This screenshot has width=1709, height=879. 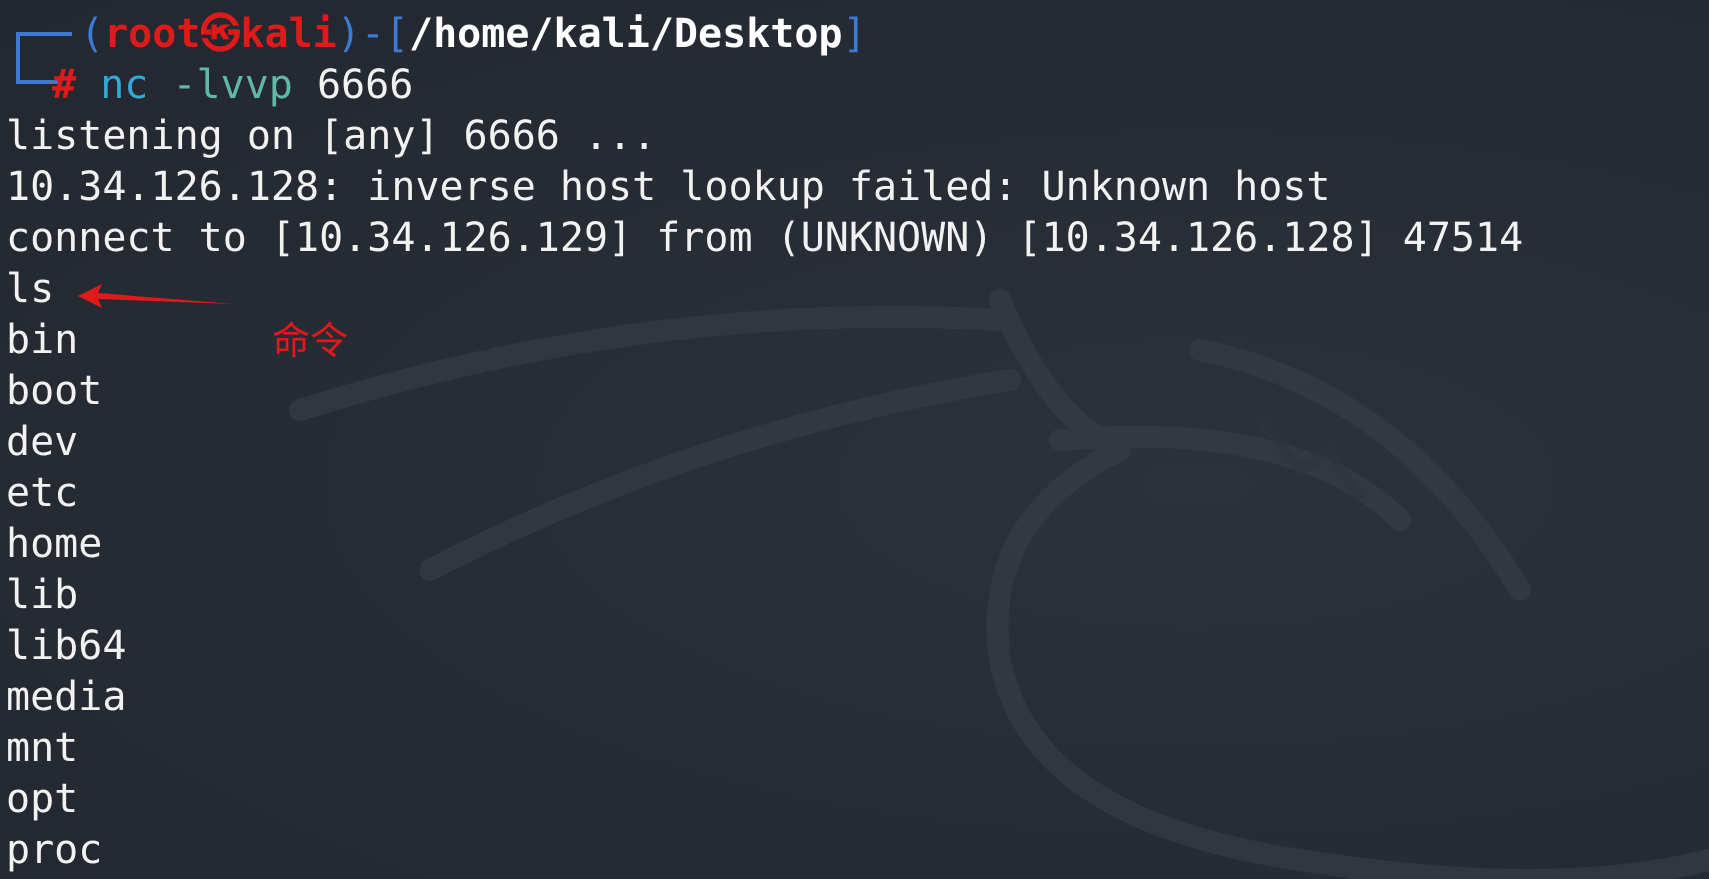 What do you see at coordinates (152, 34) in the screenshot?
I see `prompt-user: root` at bounding box center [152, 34].